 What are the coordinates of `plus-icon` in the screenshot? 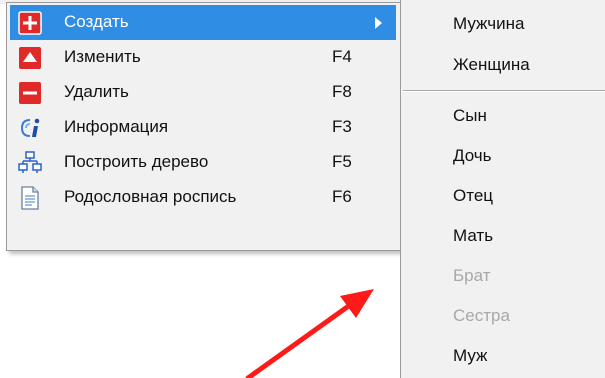 It's located at (30, 23).